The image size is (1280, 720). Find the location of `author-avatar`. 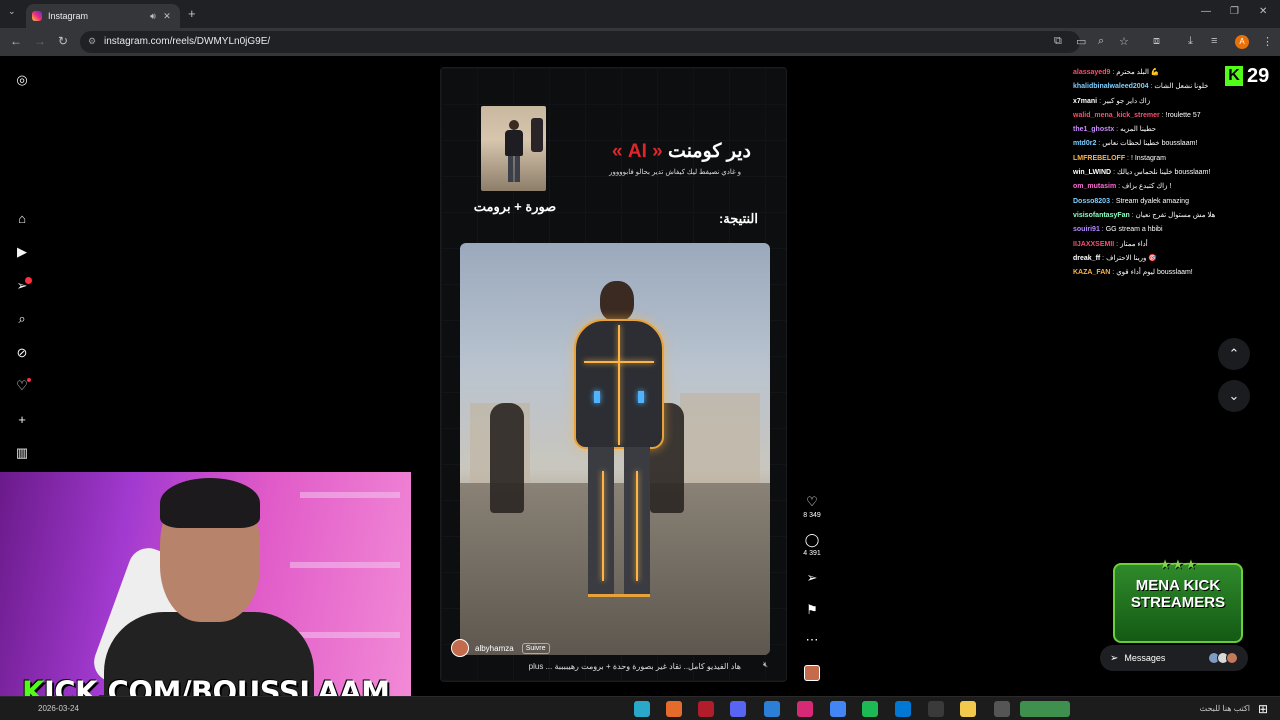

author-avatar is located at coordinates (460, 648).